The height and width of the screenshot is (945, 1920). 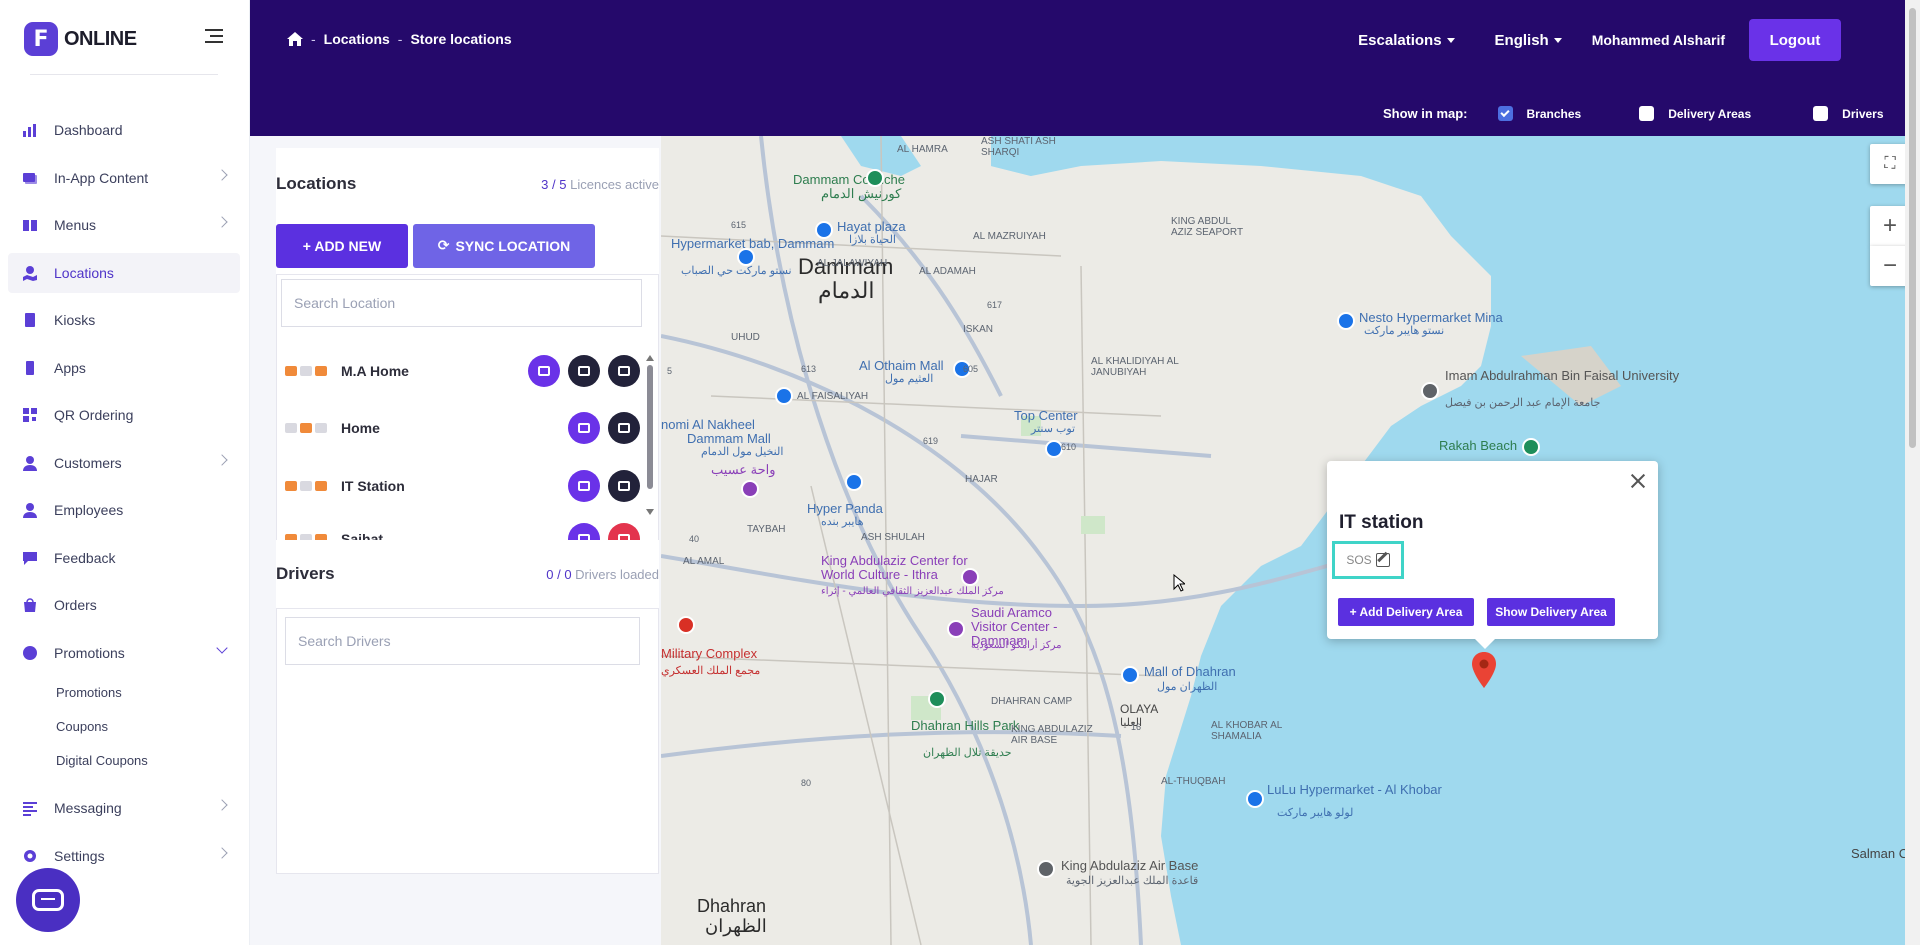 I want to click on escalations-dropdown: Escalations, so click(x=1406, y=40).